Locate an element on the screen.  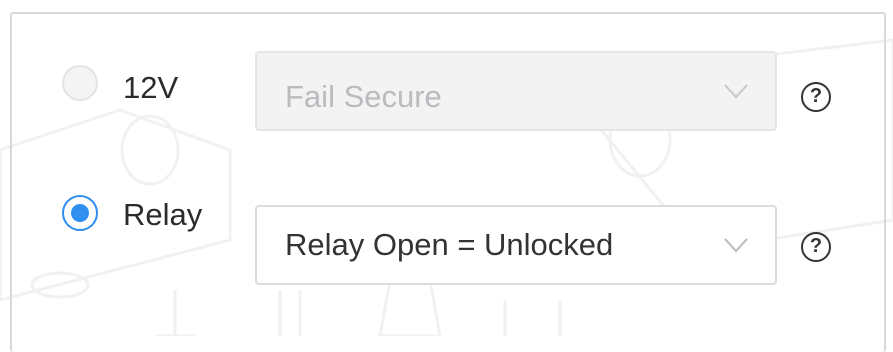
radio-label-relay: Relay is located at coordinates (163, 214).